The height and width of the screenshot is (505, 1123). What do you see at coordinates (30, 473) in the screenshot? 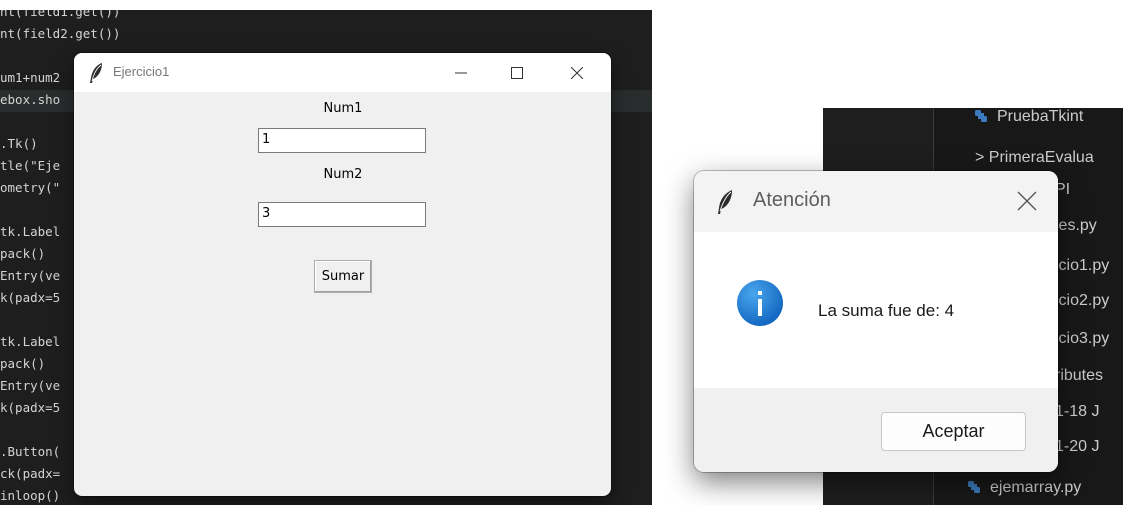
I see `code-line: ck(padx=` at bounding box center [30, 473].